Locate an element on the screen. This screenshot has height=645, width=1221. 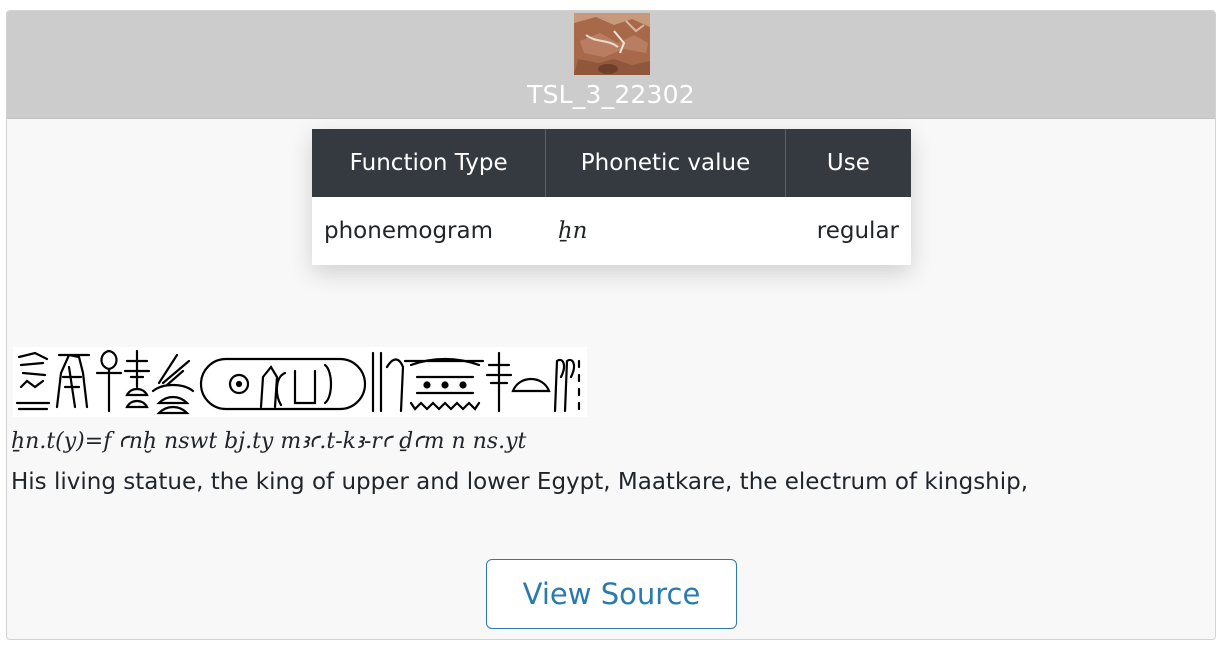
sign-image is located at coordinates (612, 44).